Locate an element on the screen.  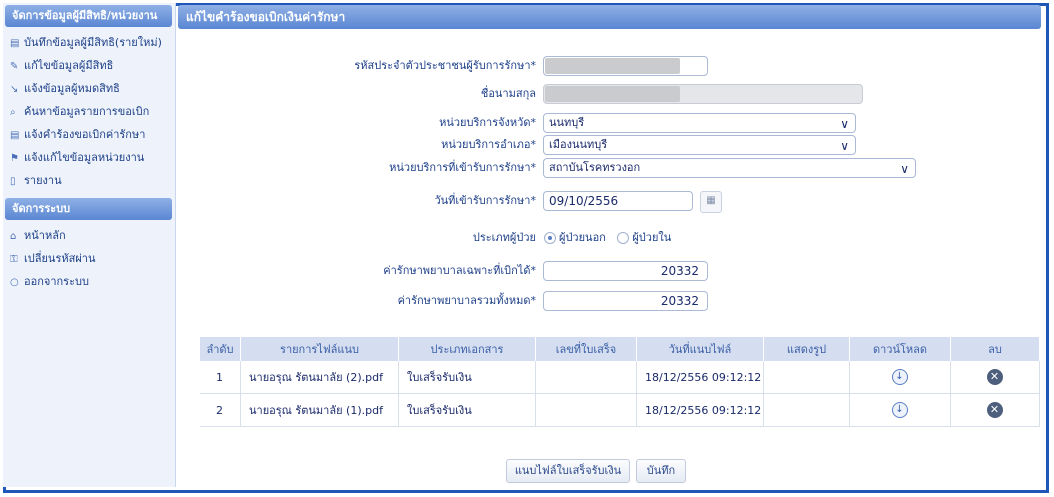
sidebar-item-edit-beneficiary: ✎ แก้ไขข้อมูลผู้มีสิทธิ is located at coordinates (89, 65).